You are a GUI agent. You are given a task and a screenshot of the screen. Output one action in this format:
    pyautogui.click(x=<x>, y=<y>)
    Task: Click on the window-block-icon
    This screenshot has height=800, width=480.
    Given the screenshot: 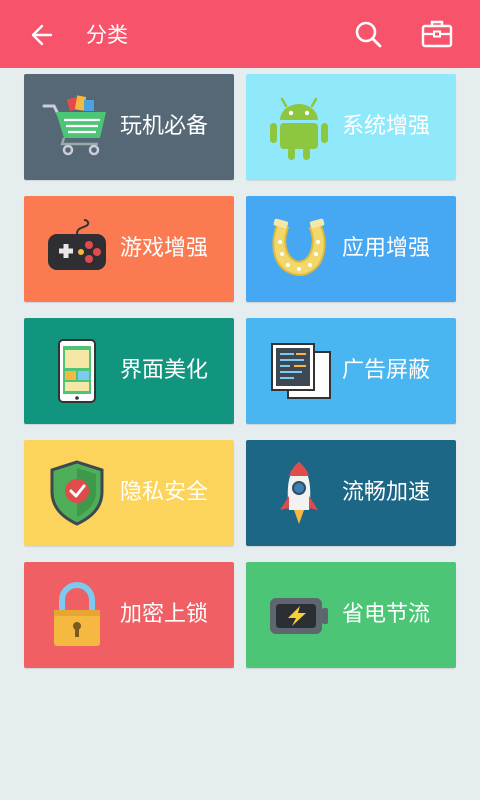 What is the action you would take?
    pyautogui.click(x=301, y=371)
    